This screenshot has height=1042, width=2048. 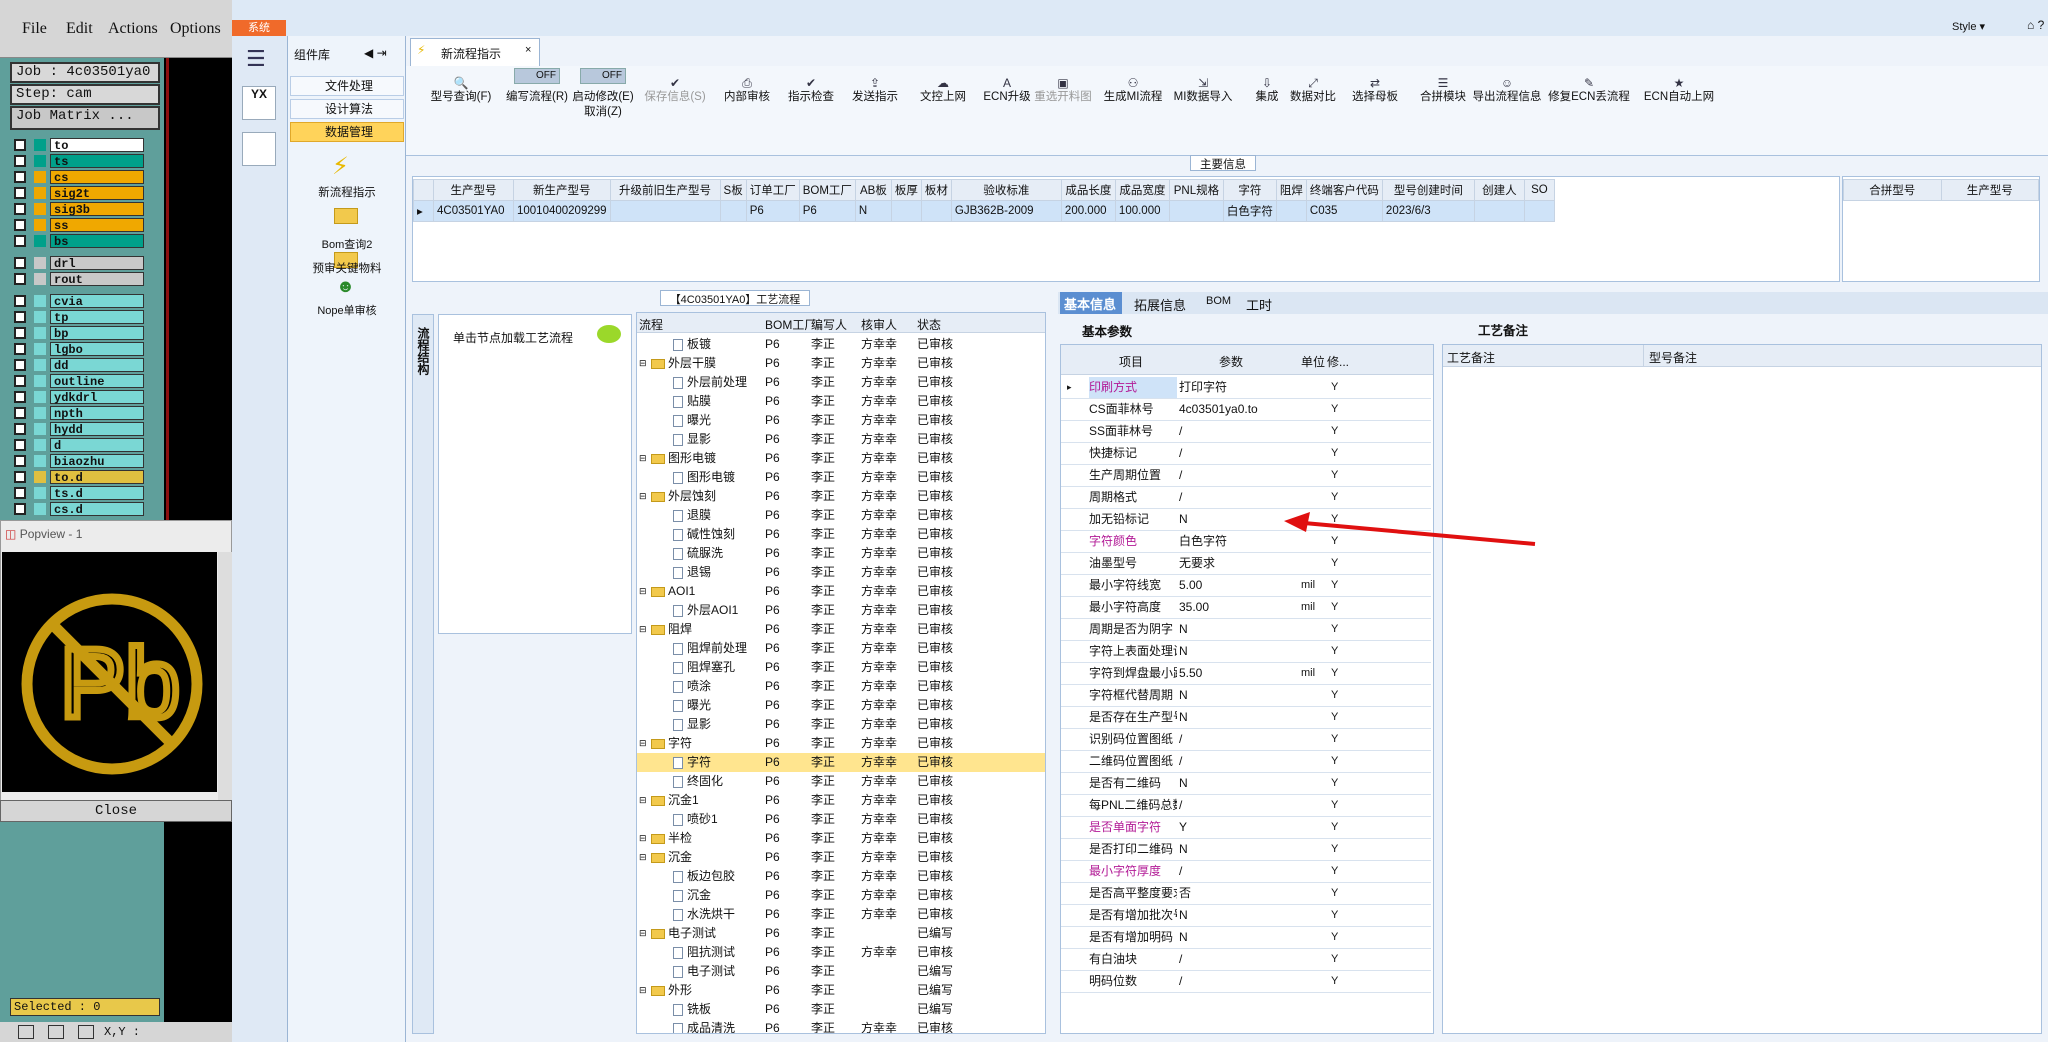 What do you see at coordinates (97, 161) in the screenshot?
I see `layer-name: ts` at bounding box center [97, 161].